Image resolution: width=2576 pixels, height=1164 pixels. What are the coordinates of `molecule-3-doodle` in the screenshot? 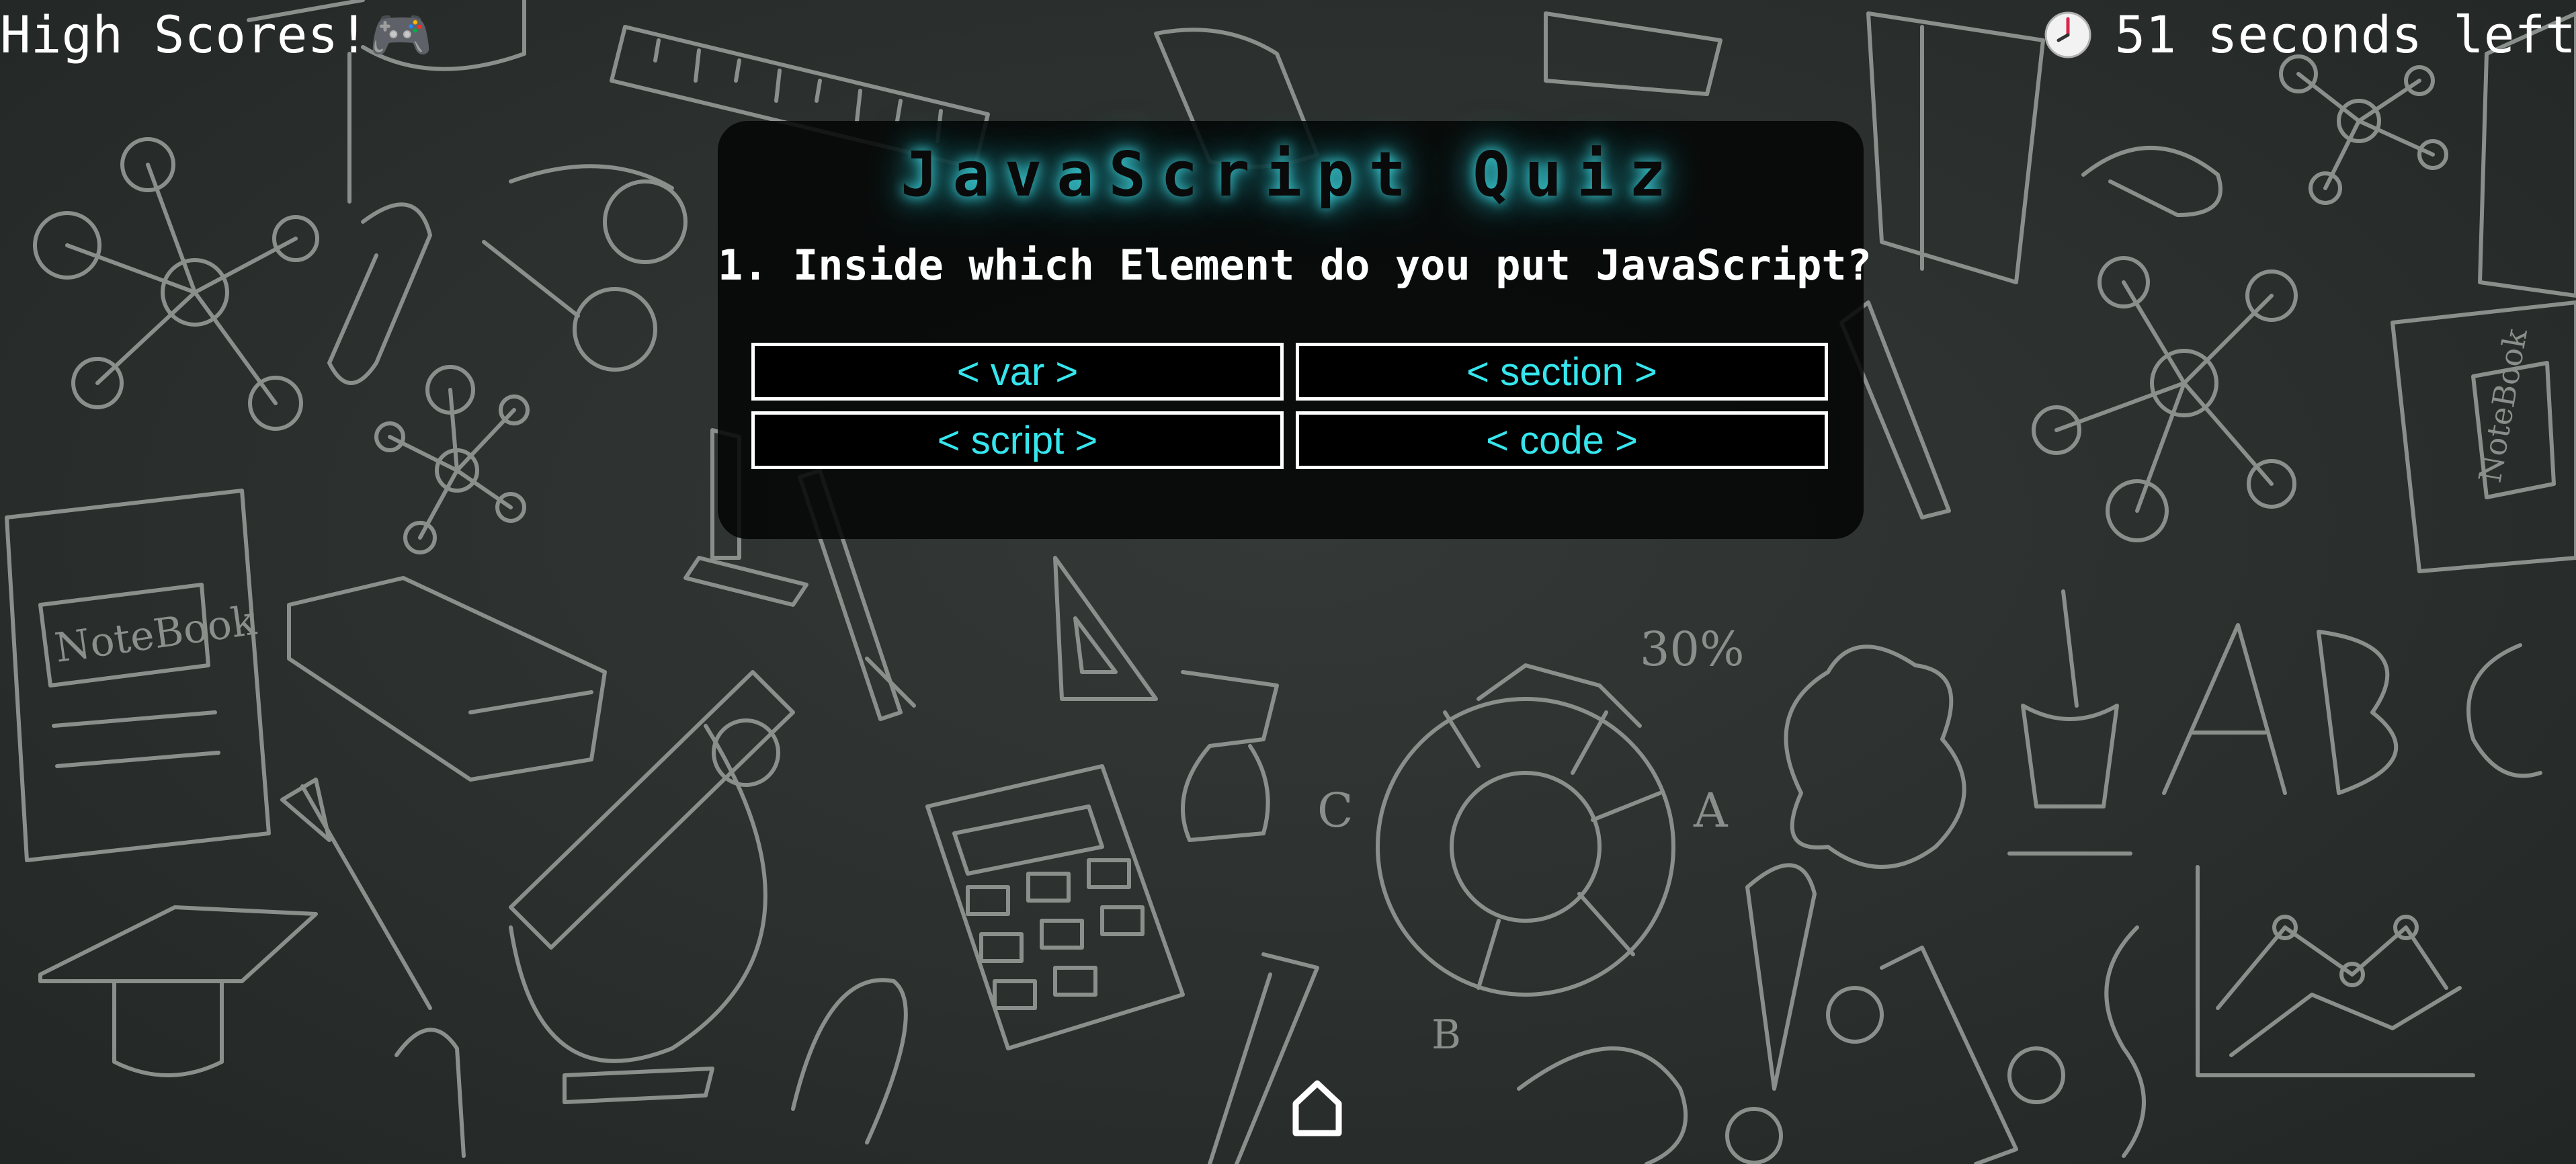 It's located at (2363, 129).